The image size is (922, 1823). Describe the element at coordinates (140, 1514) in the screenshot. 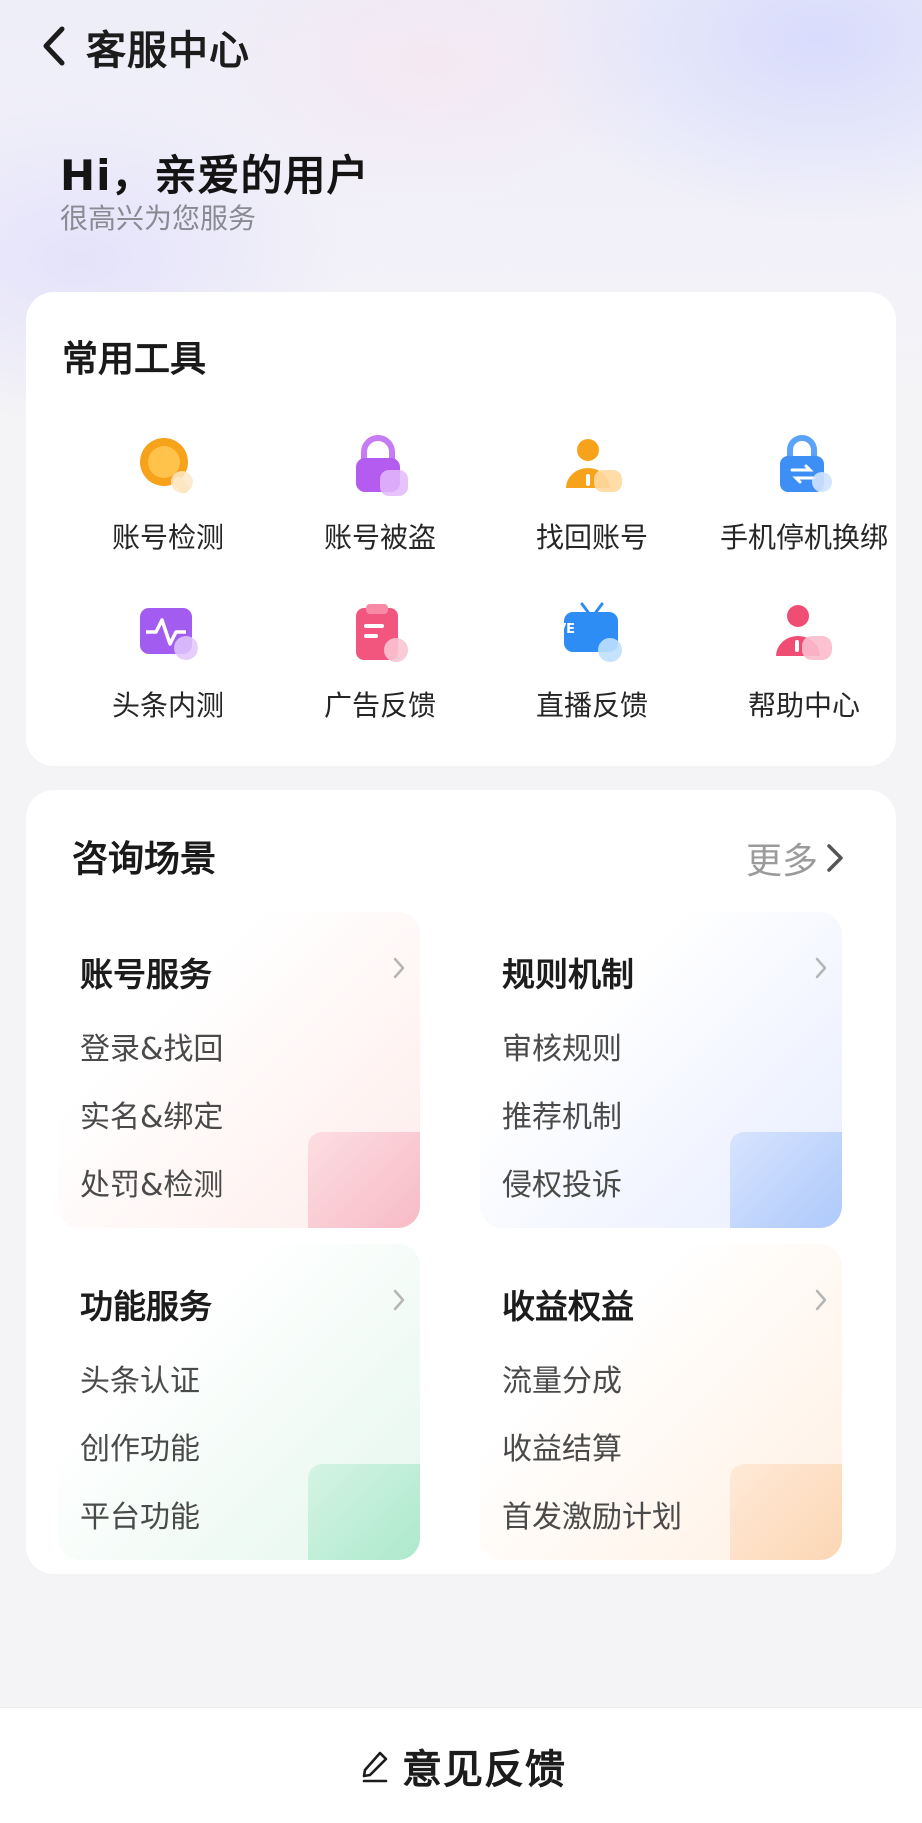

I see `scene-item-link: 平台功能` at that location.